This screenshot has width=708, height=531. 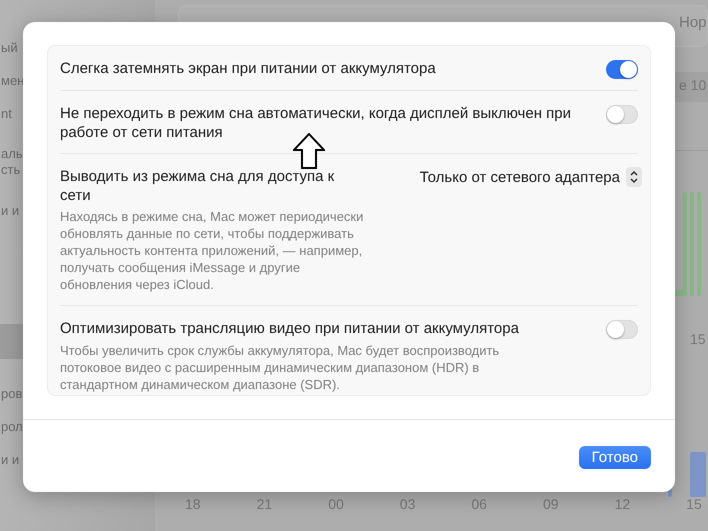 I want to click on done-button: Готово, so click(x=614, y=457).